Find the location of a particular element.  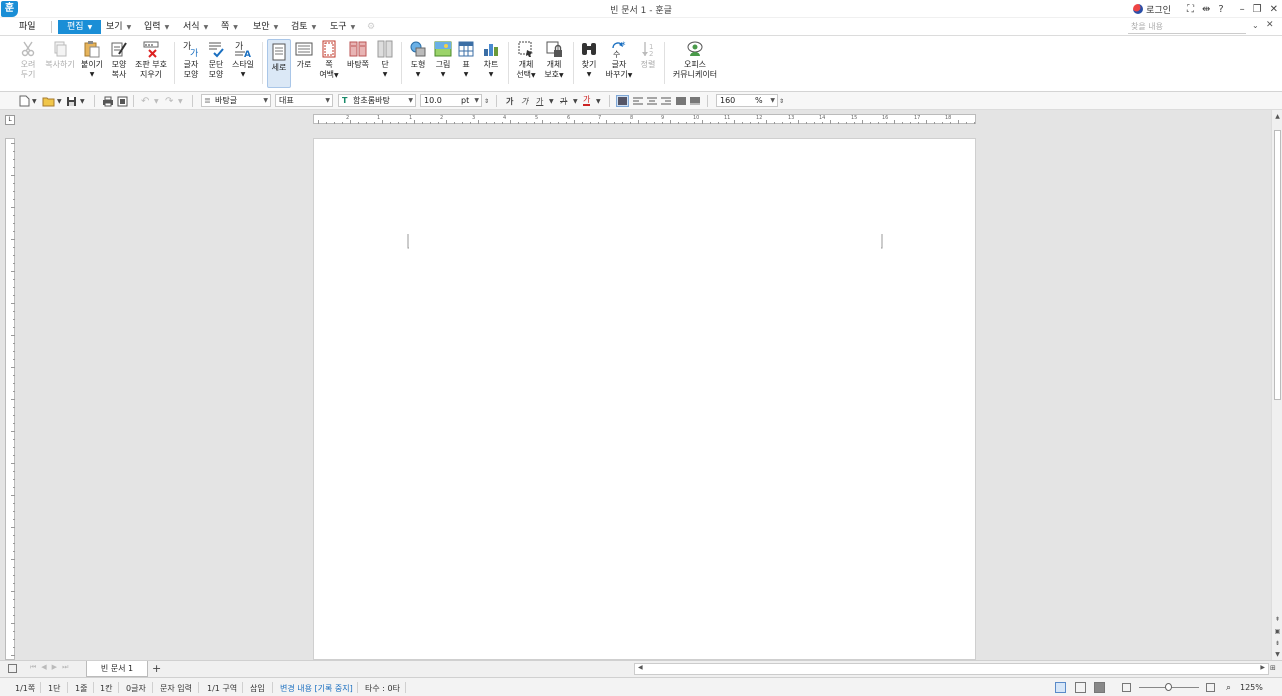

magnifier-icon: ⌕ is located at coordinates (1228, 688).